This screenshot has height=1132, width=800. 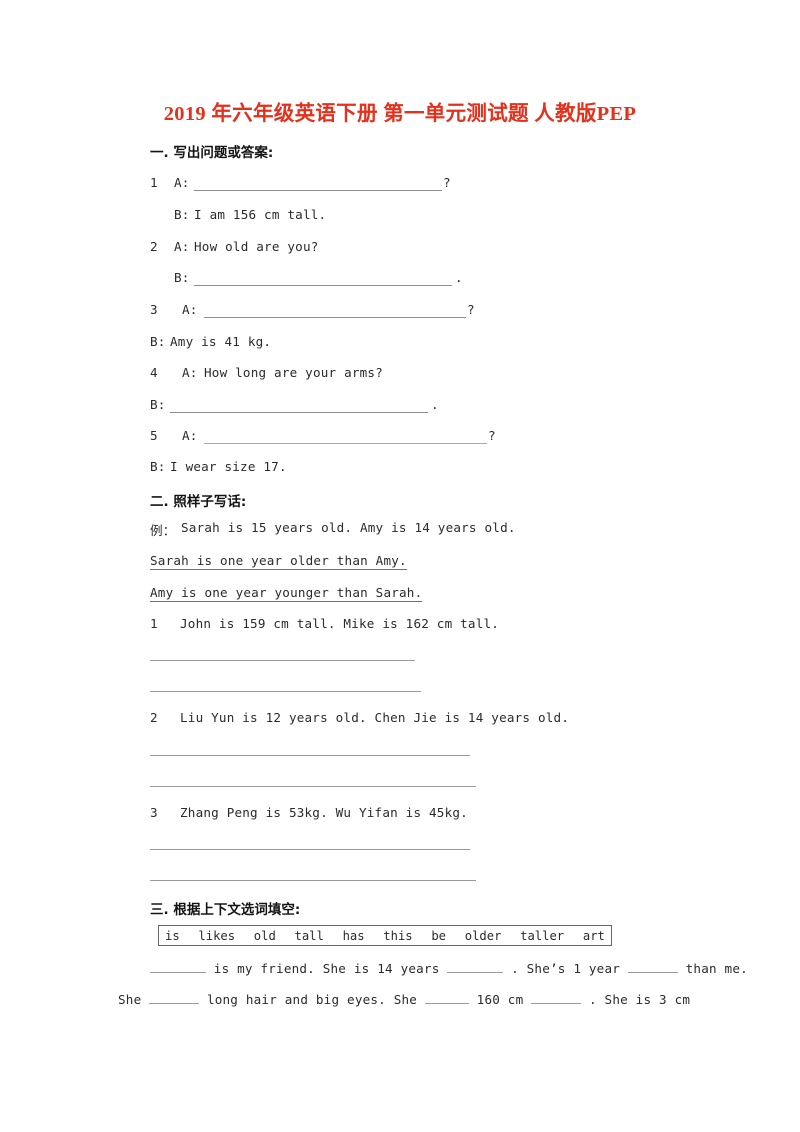 I want to click on word-bank-item-4: has, so click(x=354, y=936).